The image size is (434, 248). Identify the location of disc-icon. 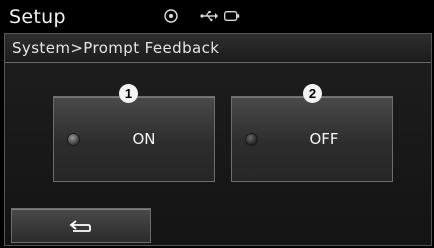
(171, 16).